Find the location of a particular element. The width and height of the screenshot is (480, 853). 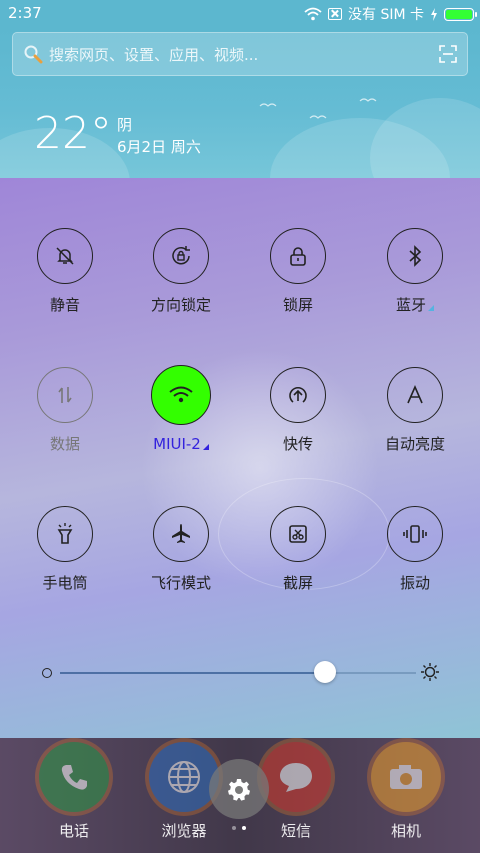

dock-app-phone: 电话 is located at coordinates (74, 791).